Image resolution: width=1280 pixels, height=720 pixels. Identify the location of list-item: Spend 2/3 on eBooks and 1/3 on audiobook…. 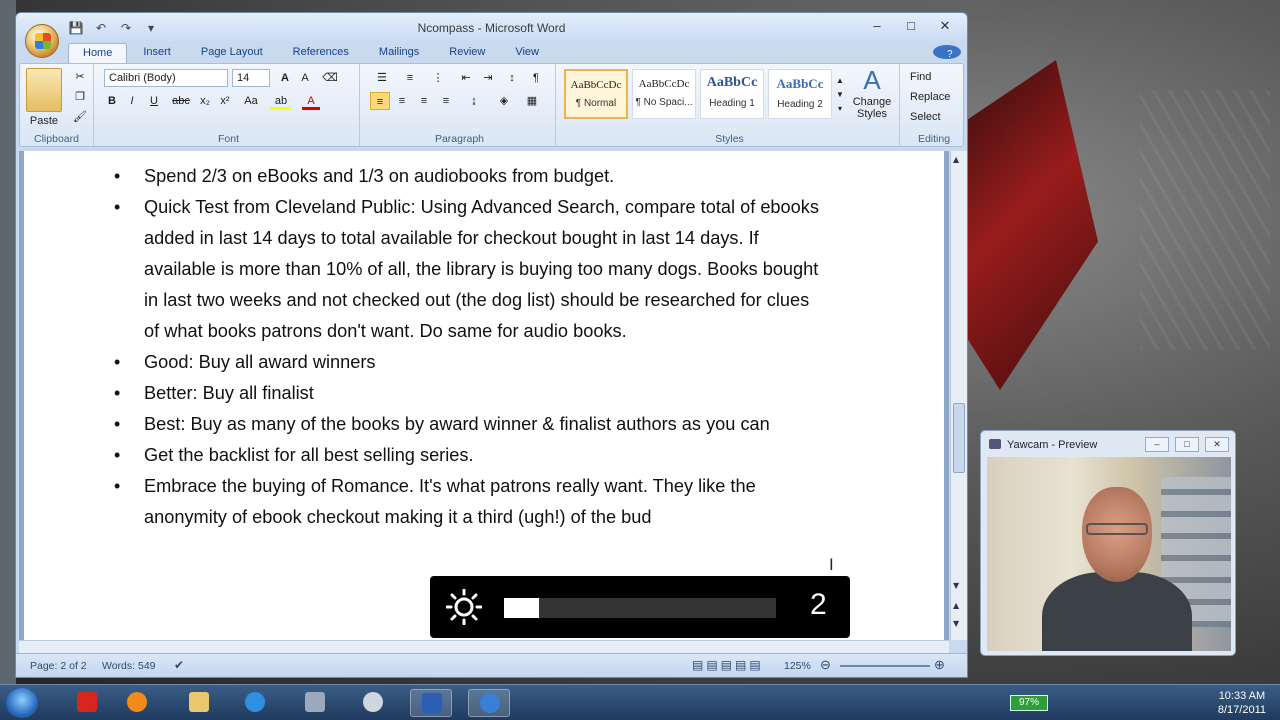
(469, 176).